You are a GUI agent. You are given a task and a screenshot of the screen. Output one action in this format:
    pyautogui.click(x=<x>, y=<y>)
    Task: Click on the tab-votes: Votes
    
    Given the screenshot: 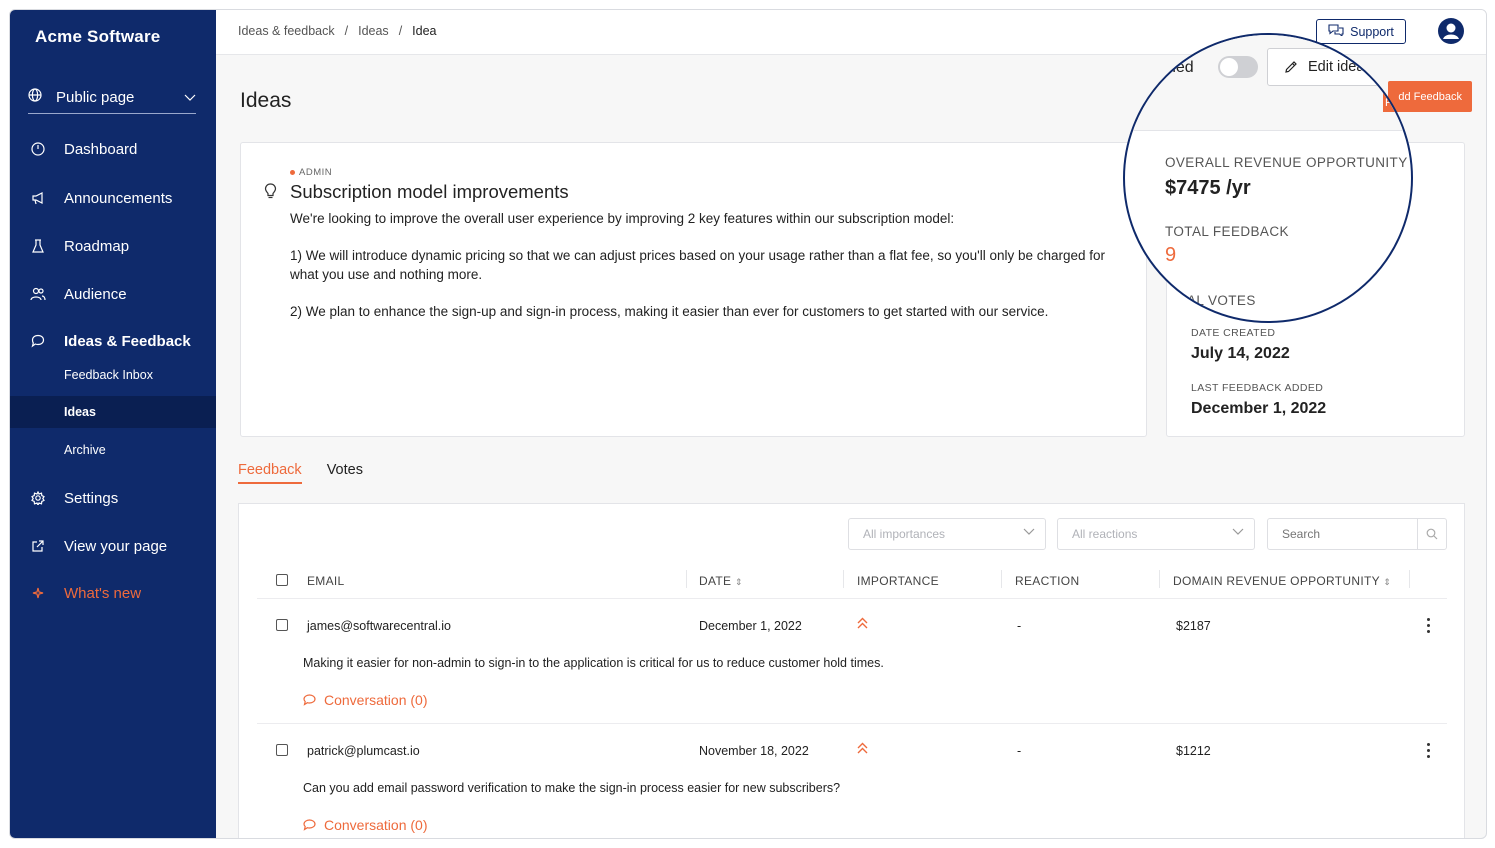 What is the action you would take?
    pyautogui.click(x=345, y=473)
    